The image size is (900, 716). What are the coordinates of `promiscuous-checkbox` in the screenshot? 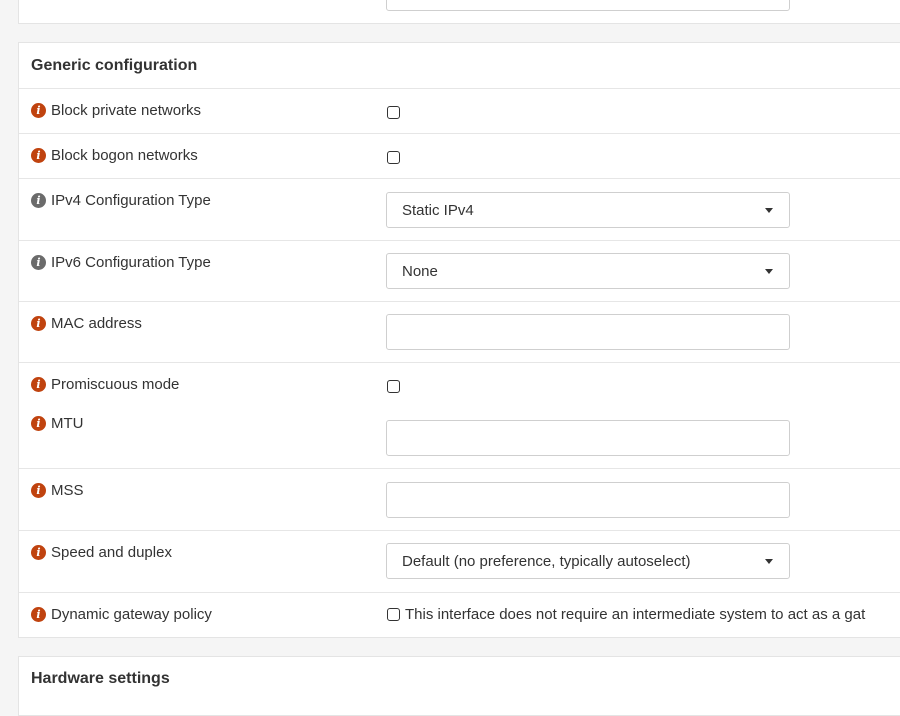 It's located at (393, 386).